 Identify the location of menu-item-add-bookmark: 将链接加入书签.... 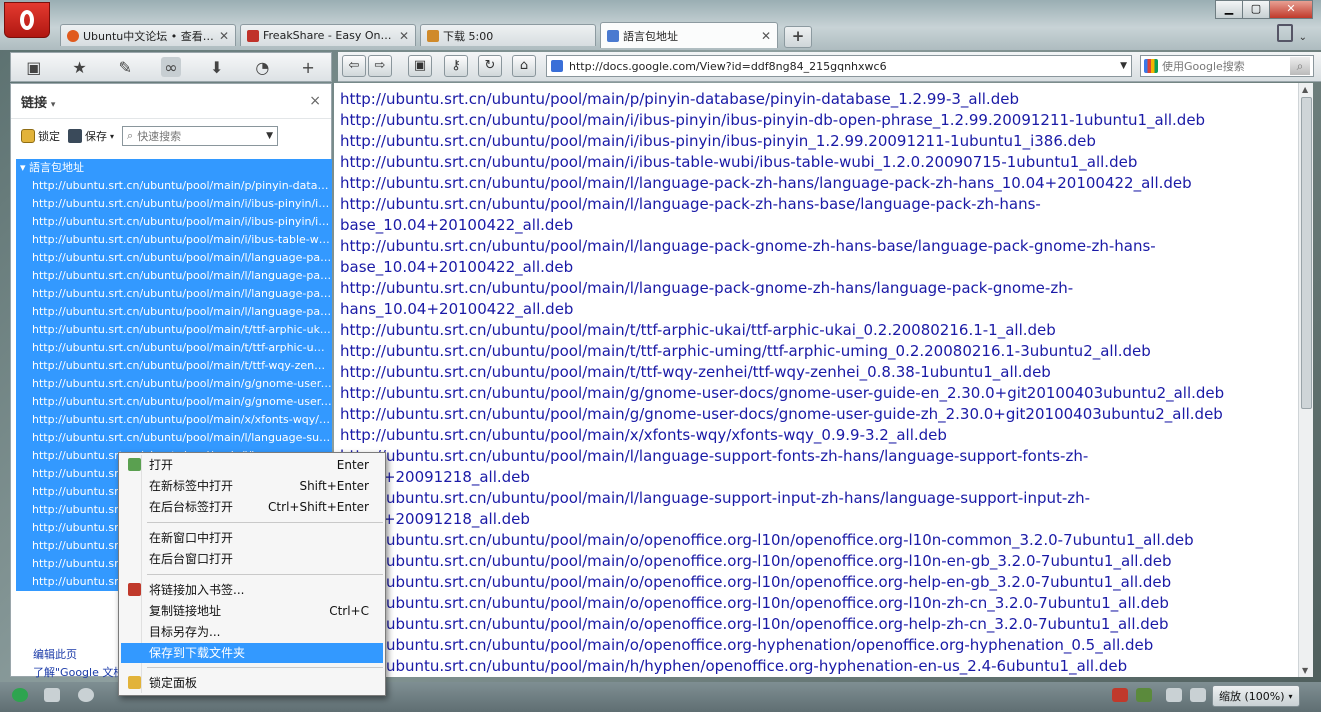
(252, 590).